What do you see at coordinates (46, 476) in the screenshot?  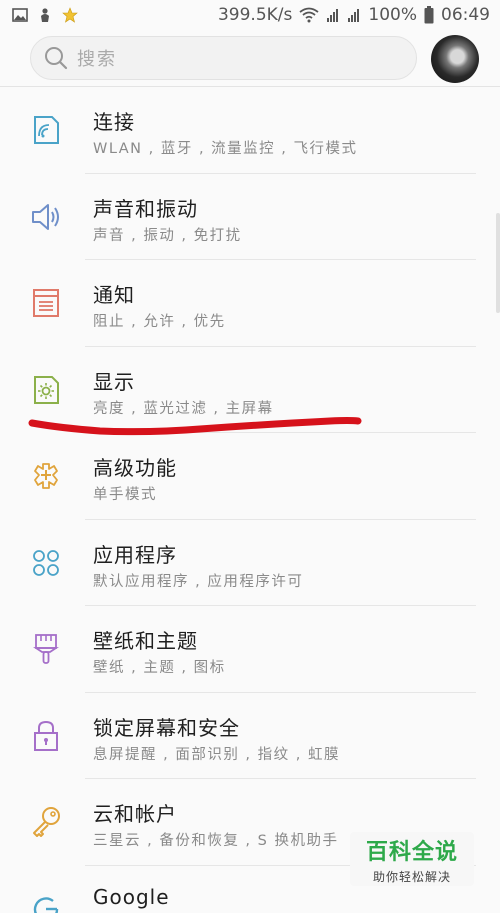 I see `advanced-features-icon` at bounding box center [46, 476].